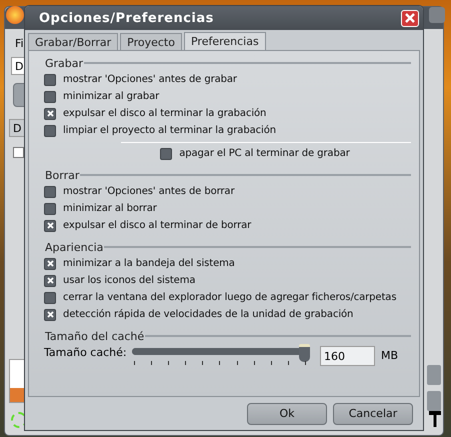 The image size is (451, 437). I want to click on section-title: Apariencia, so click(74, 247).